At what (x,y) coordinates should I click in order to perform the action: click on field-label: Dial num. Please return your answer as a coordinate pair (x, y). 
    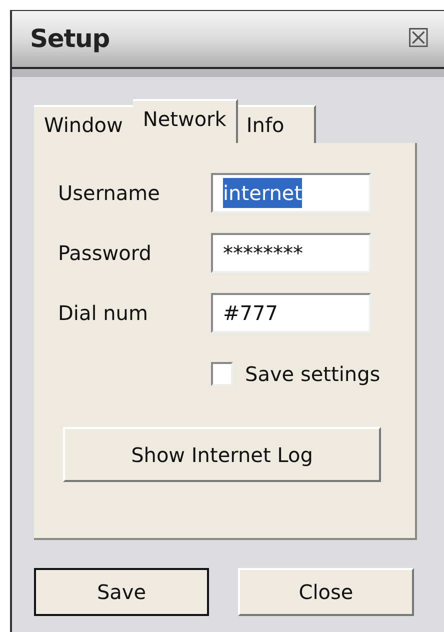
    Looking at the image, I should click on (103, 313).